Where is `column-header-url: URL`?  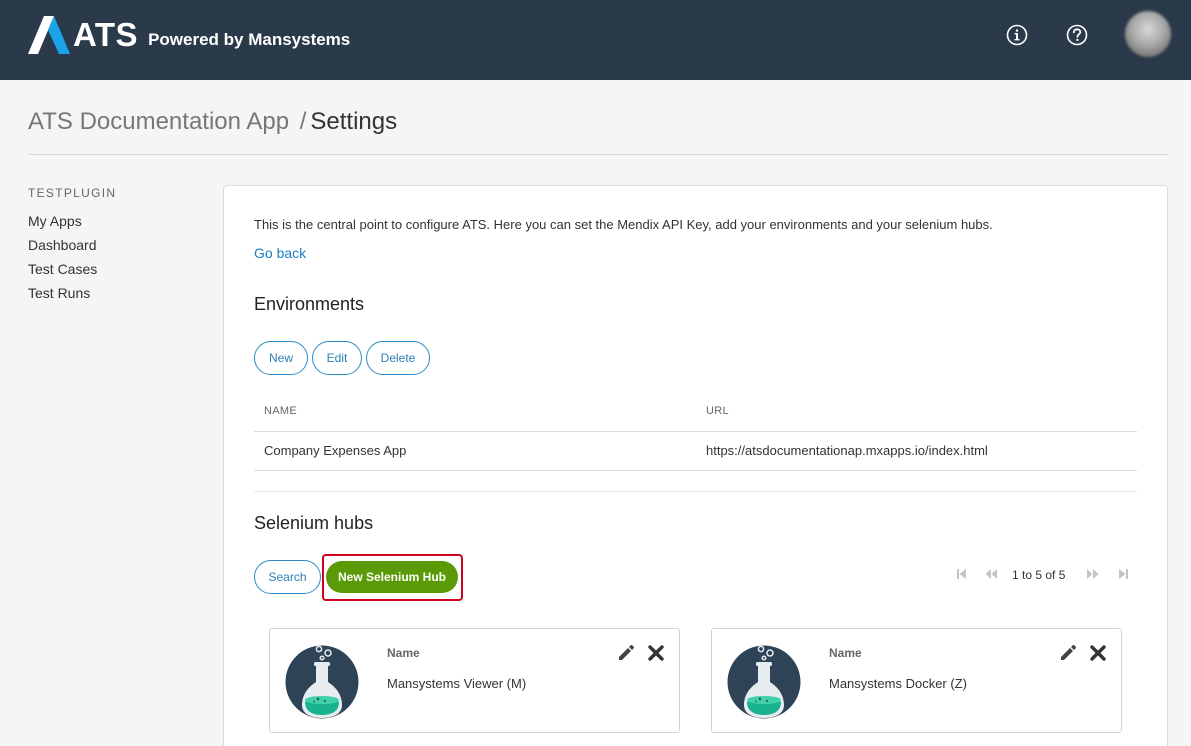
column-header-url: URL is located at coordinates (717, 411).